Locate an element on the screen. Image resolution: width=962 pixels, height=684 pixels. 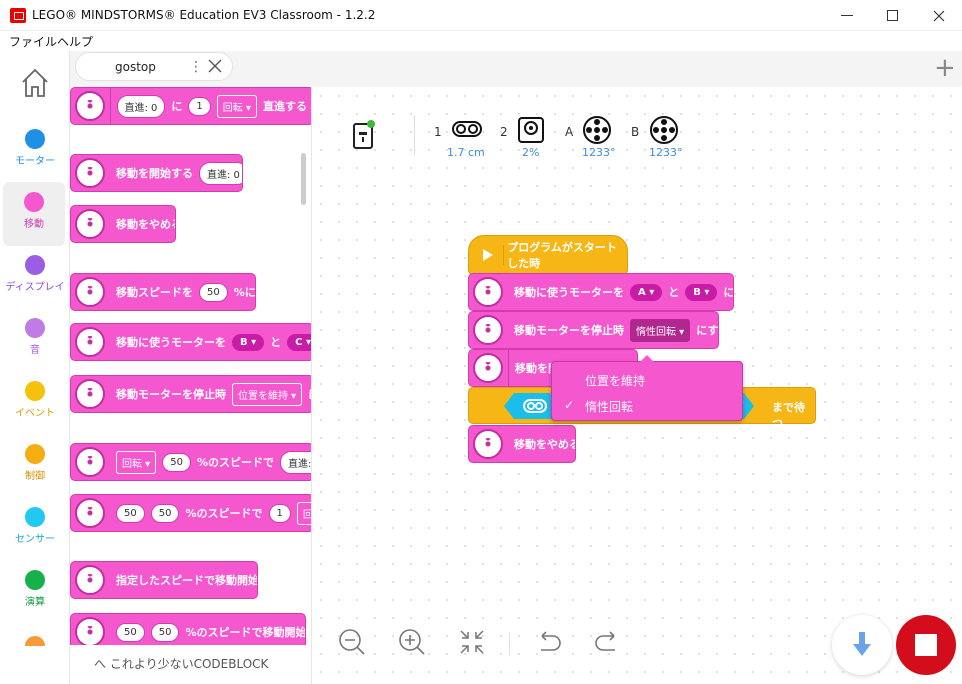
zoom-out-icon is located at coordinates (352, 642).